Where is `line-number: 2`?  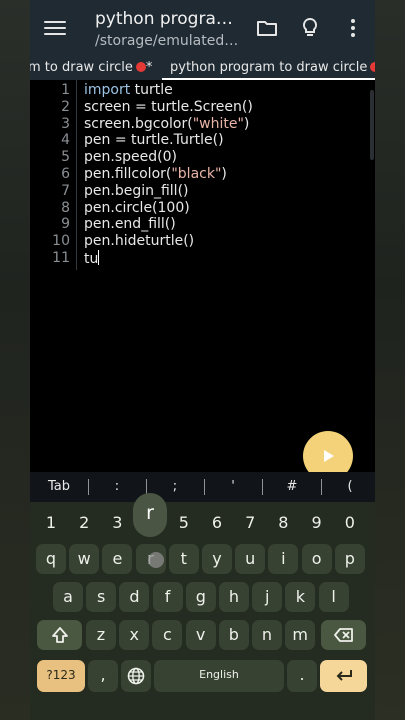
line-number: 2 is located at coordinates (65, 106).